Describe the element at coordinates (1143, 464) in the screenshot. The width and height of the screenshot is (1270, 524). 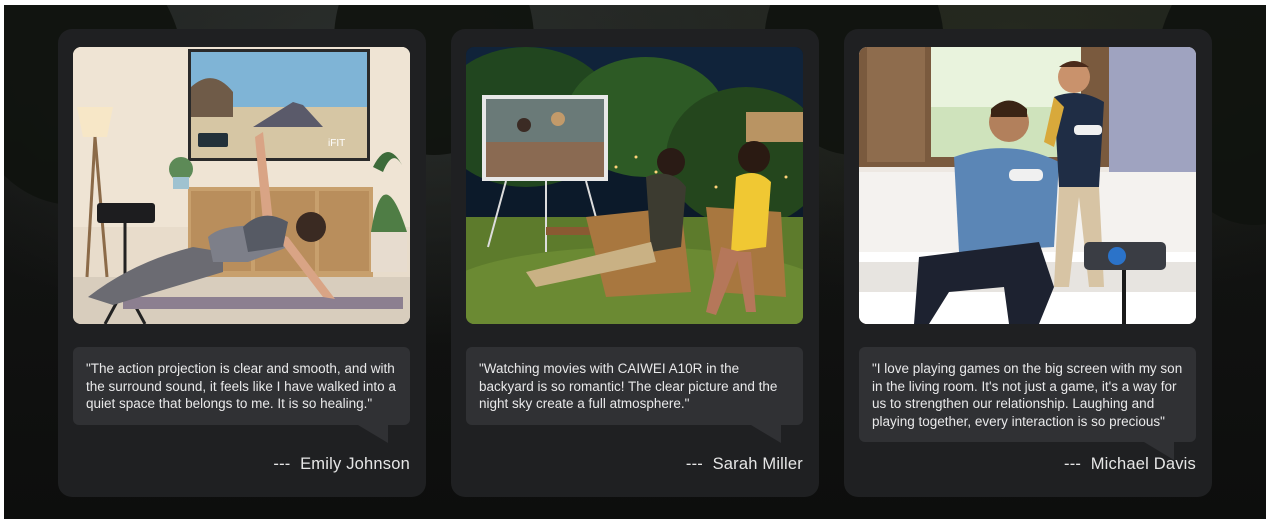
I see `author-name: Michael Davis` at that location.